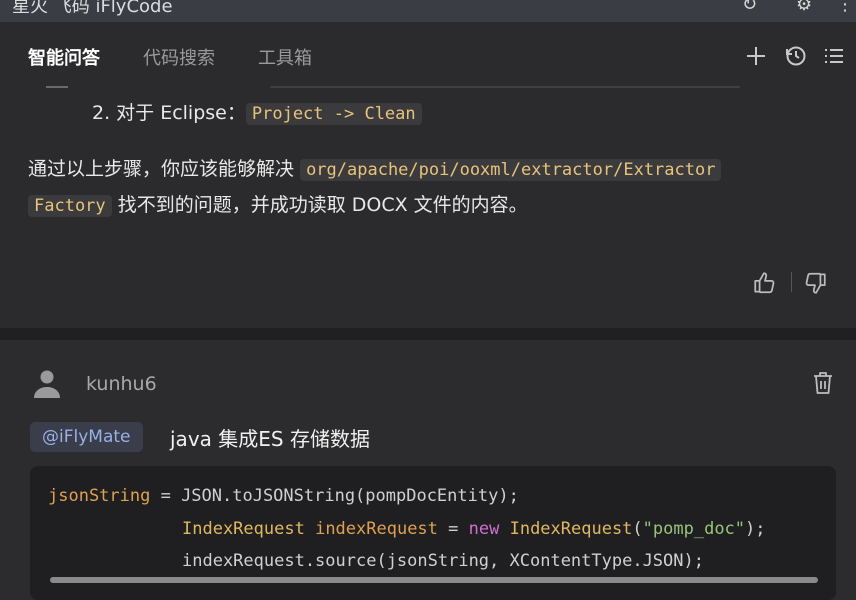  What do you see at coordinates (511, 170) in the screenshot?
I see `conclusion-code-part1: org/apache/poi/ooxml/extractor/Extractor` at bounding box center [511, 170].